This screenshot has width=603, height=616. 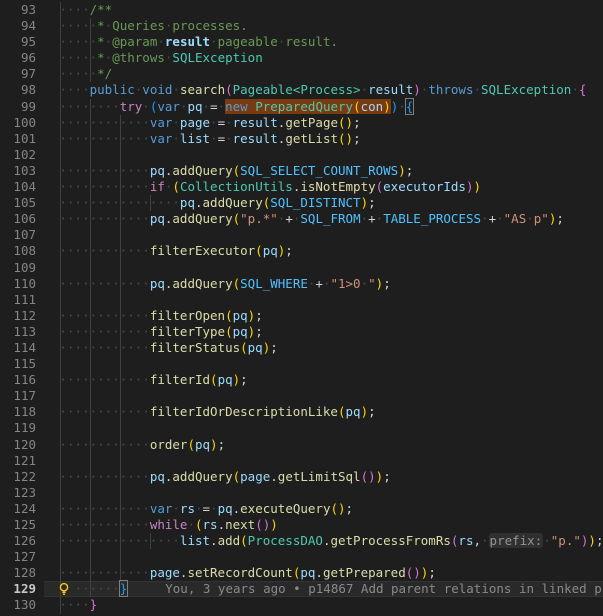 I want to click on code-token: ., so click(x=274, y=476).